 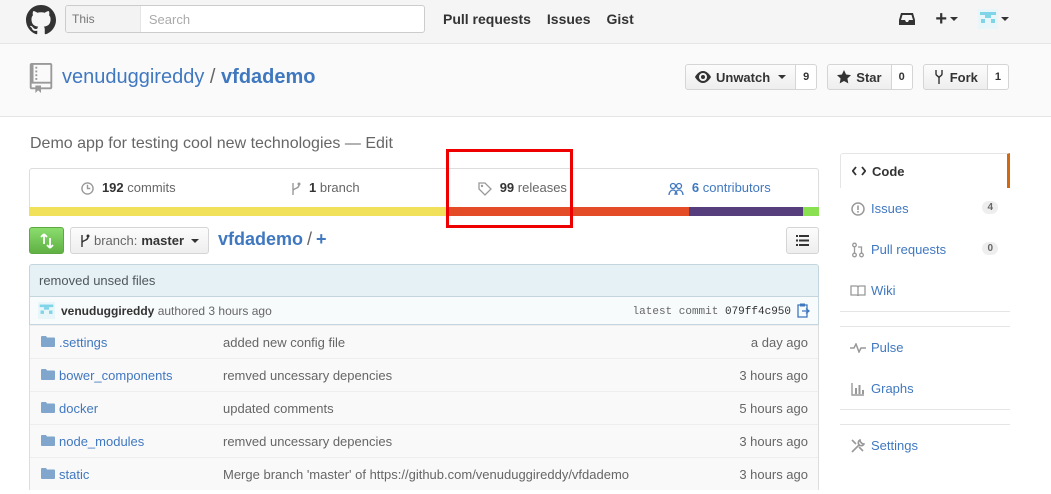 I want to click on branch-select-button: branch: master, so click(x=140, y=240).